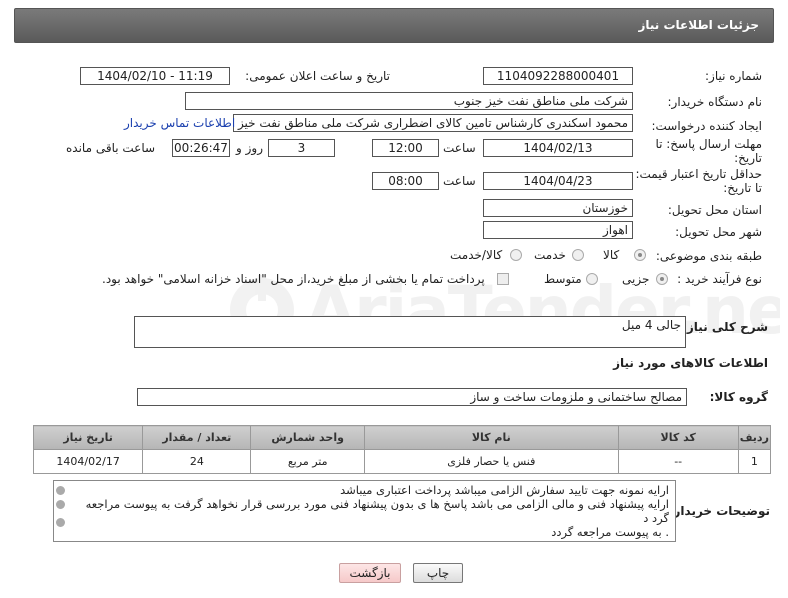  What do you see at coordinates (111, 148) in the screenshot?
I see `remaining-label: ساعت باقی مانده` at bounding box center [111, 148].